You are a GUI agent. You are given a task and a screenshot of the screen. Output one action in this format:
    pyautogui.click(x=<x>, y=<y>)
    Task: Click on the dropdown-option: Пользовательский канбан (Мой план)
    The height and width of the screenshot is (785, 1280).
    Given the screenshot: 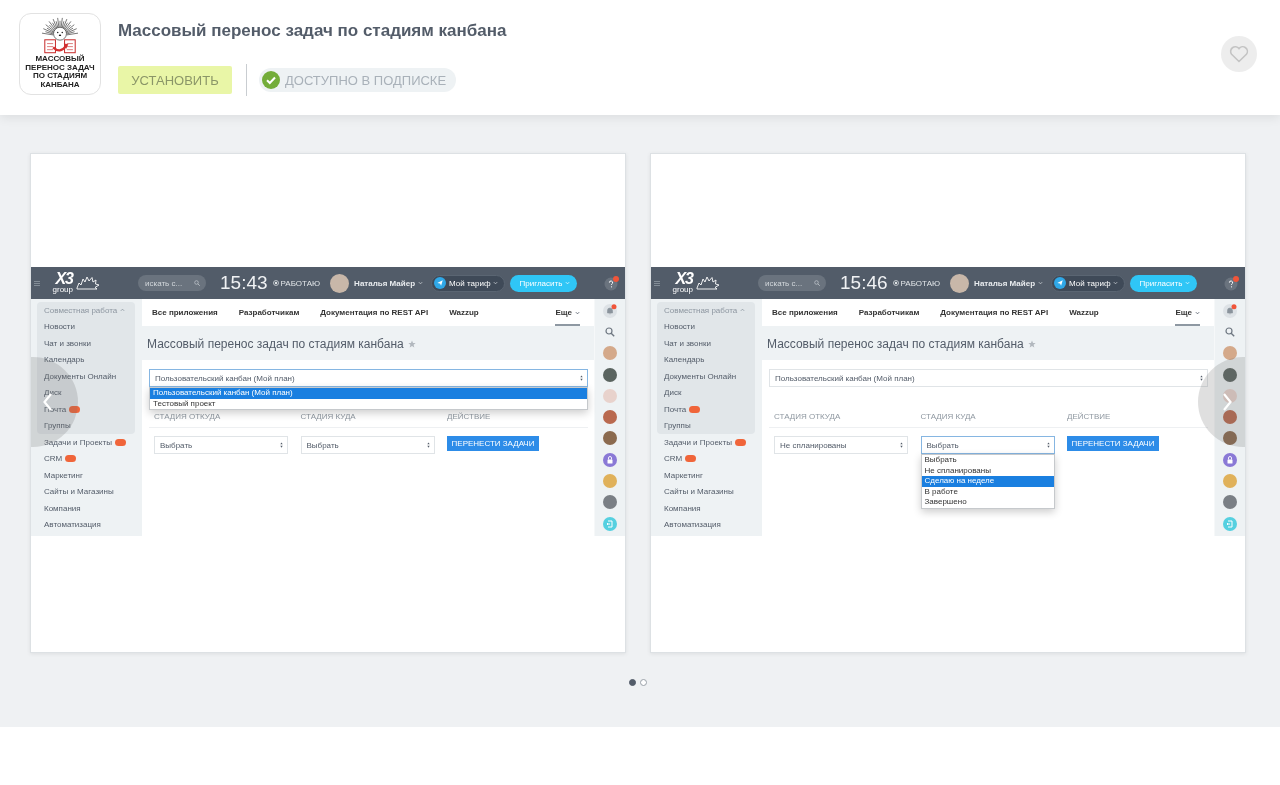 What is the action you would take?
    pyautogui.click(x=368, y=393)
    